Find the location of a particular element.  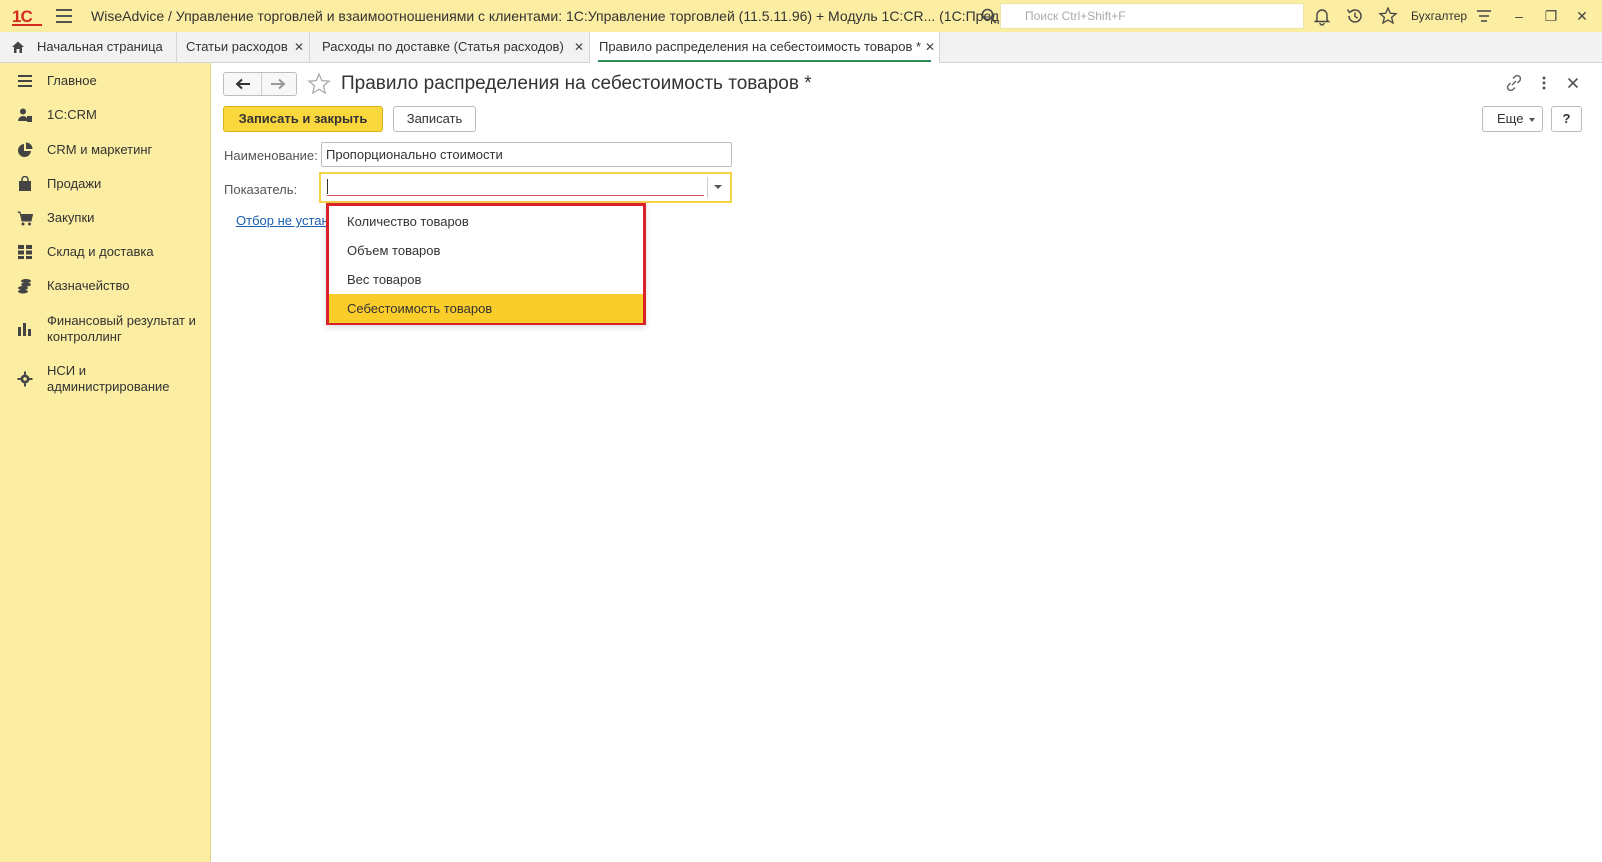

name-label: Наименование: is located at coordinates (271, 155).